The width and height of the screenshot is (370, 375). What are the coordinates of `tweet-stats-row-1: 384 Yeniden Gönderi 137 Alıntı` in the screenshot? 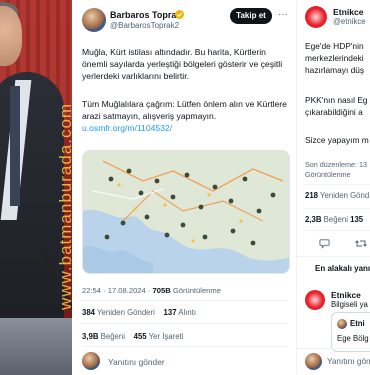 It's located at (139, 312).